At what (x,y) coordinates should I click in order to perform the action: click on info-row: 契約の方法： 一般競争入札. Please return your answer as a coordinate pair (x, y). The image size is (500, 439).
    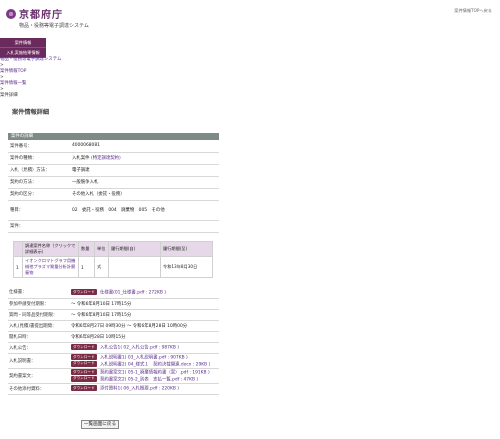
    Looking at the image, I should click on (113, 182).